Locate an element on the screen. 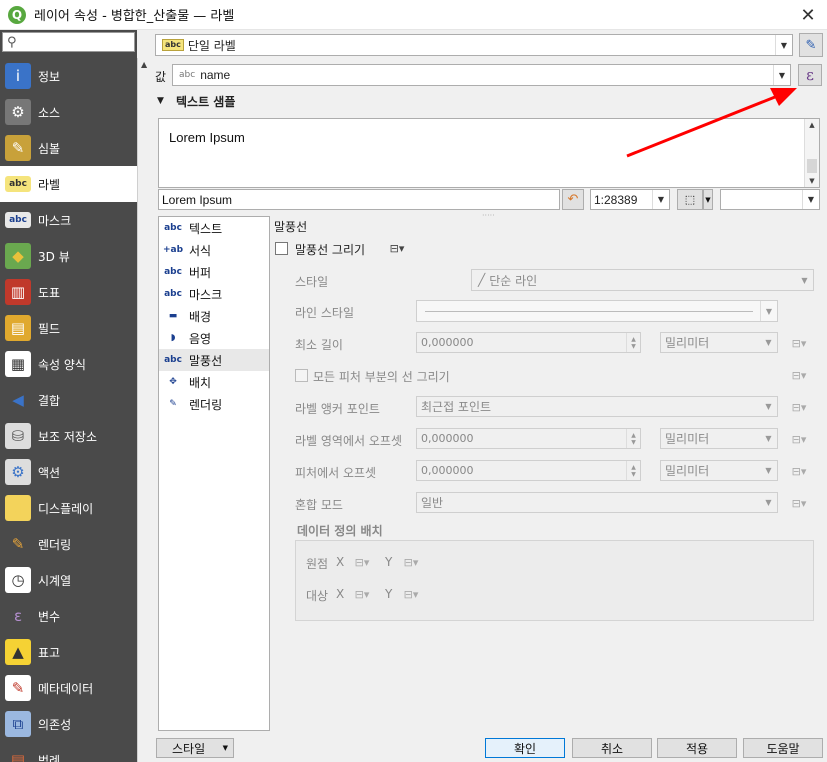 This screenshot has width=827, height=762. sidebar-item-10: ⛁ 보조 저장소 is located at coordinates (68, 436).